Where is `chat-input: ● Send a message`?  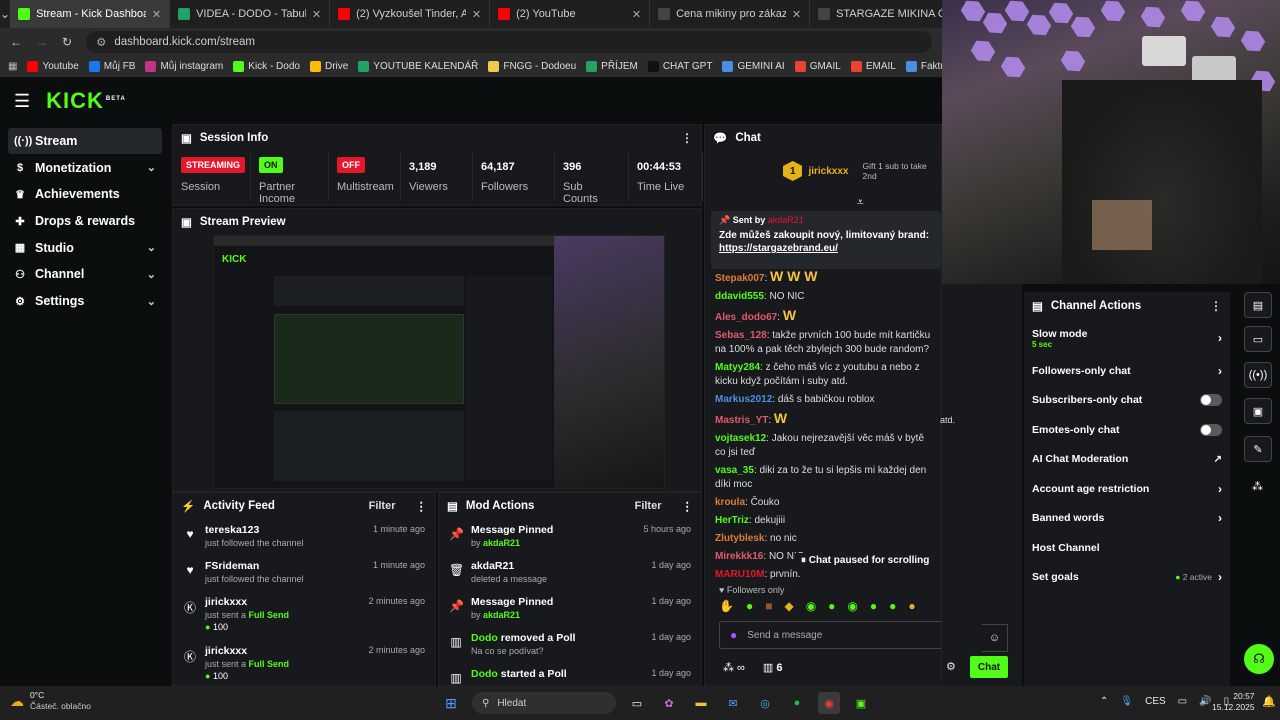 chat-input: ● Send a message is located at coordinates (830, 635).